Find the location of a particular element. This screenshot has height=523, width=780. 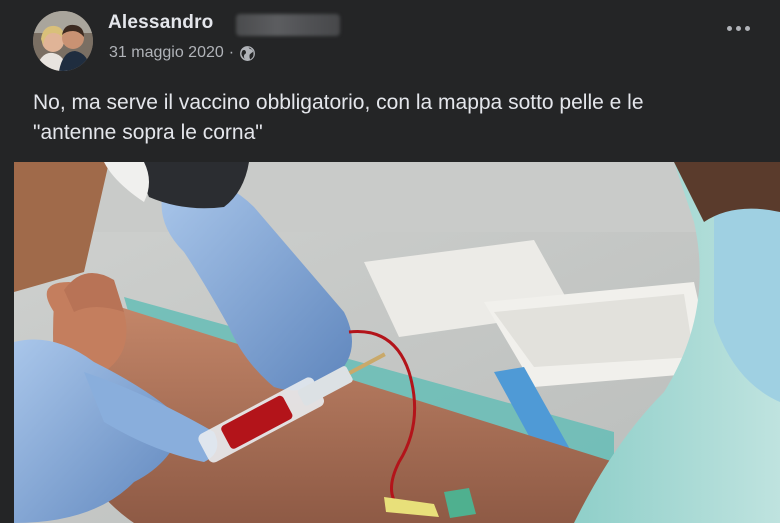

post-text-line-2: "antenne sopra le corna" is located at coordinates (148, 132).